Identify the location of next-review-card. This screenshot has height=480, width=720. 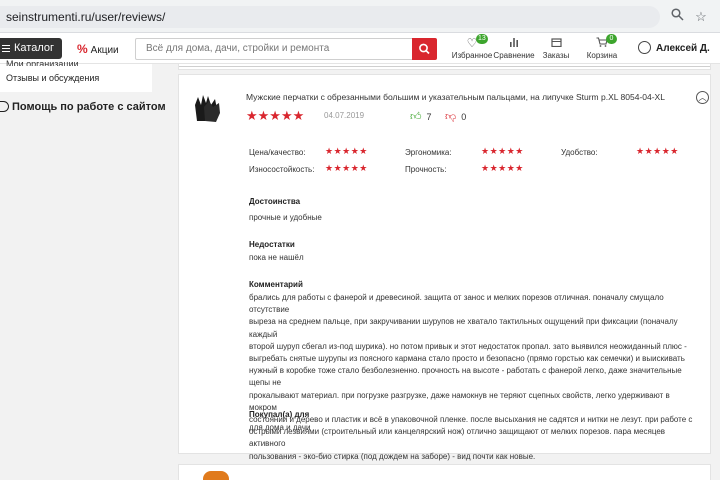
(444, 472).